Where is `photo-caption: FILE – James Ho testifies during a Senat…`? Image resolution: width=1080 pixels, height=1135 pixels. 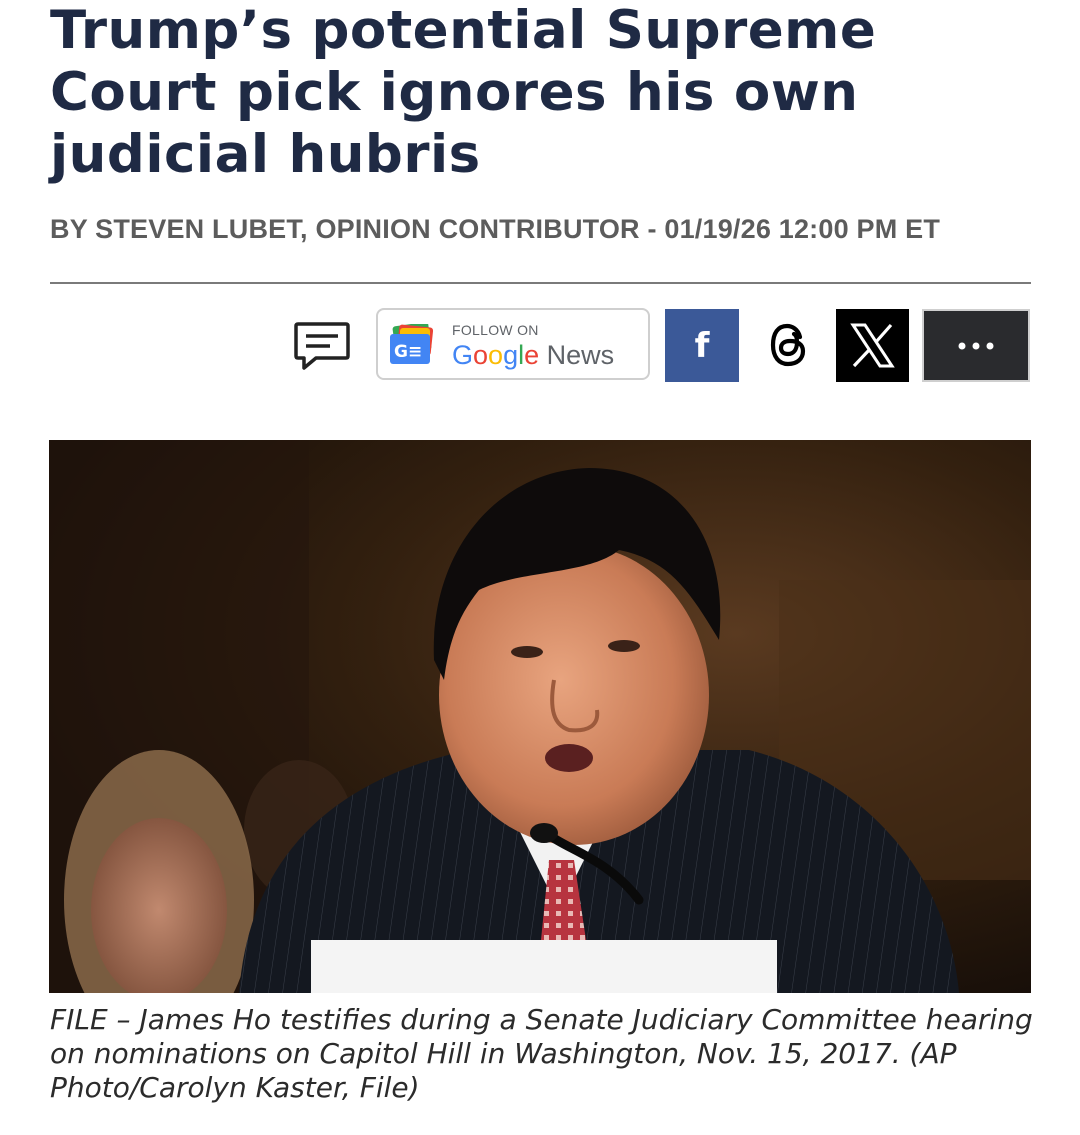 photo-caption: FILE – James Ho testifies during a Senat… is located at coordinates (541, 1053).